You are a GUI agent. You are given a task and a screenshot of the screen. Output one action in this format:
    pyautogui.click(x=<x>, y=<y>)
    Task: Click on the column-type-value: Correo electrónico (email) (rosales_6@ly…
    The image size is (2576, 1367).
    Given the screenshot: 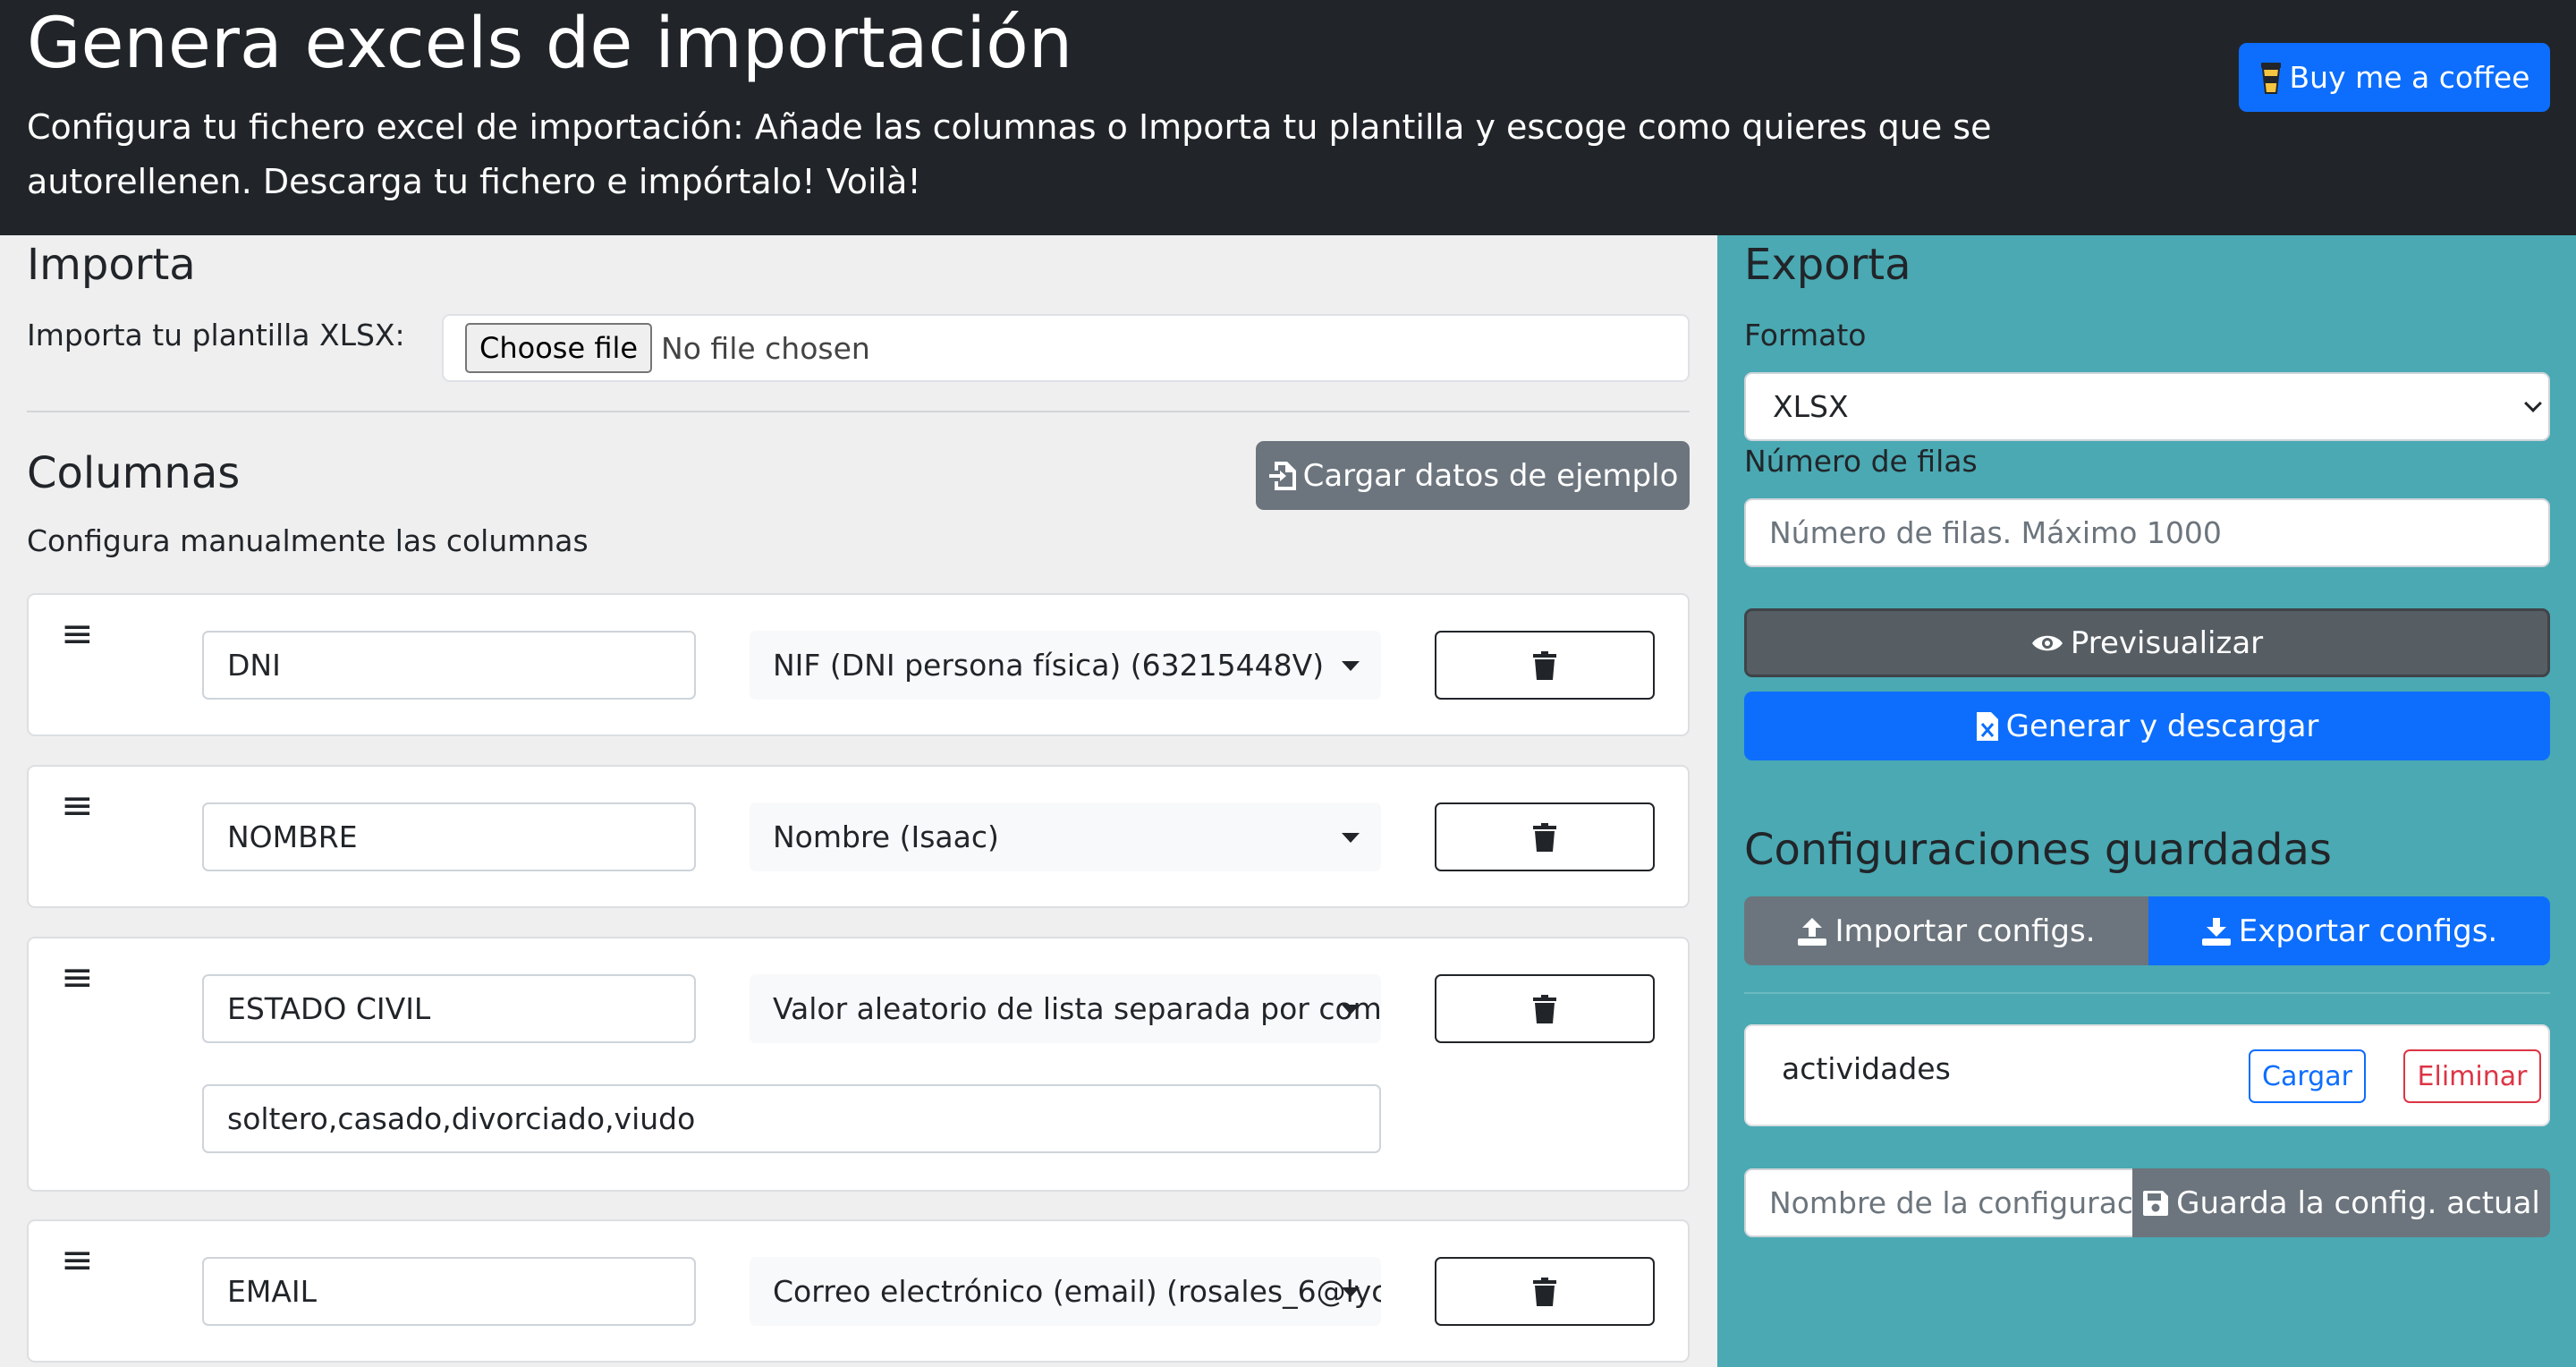 What is the action you would take?
    pyautogui.click(x=1077, y=1291)
    